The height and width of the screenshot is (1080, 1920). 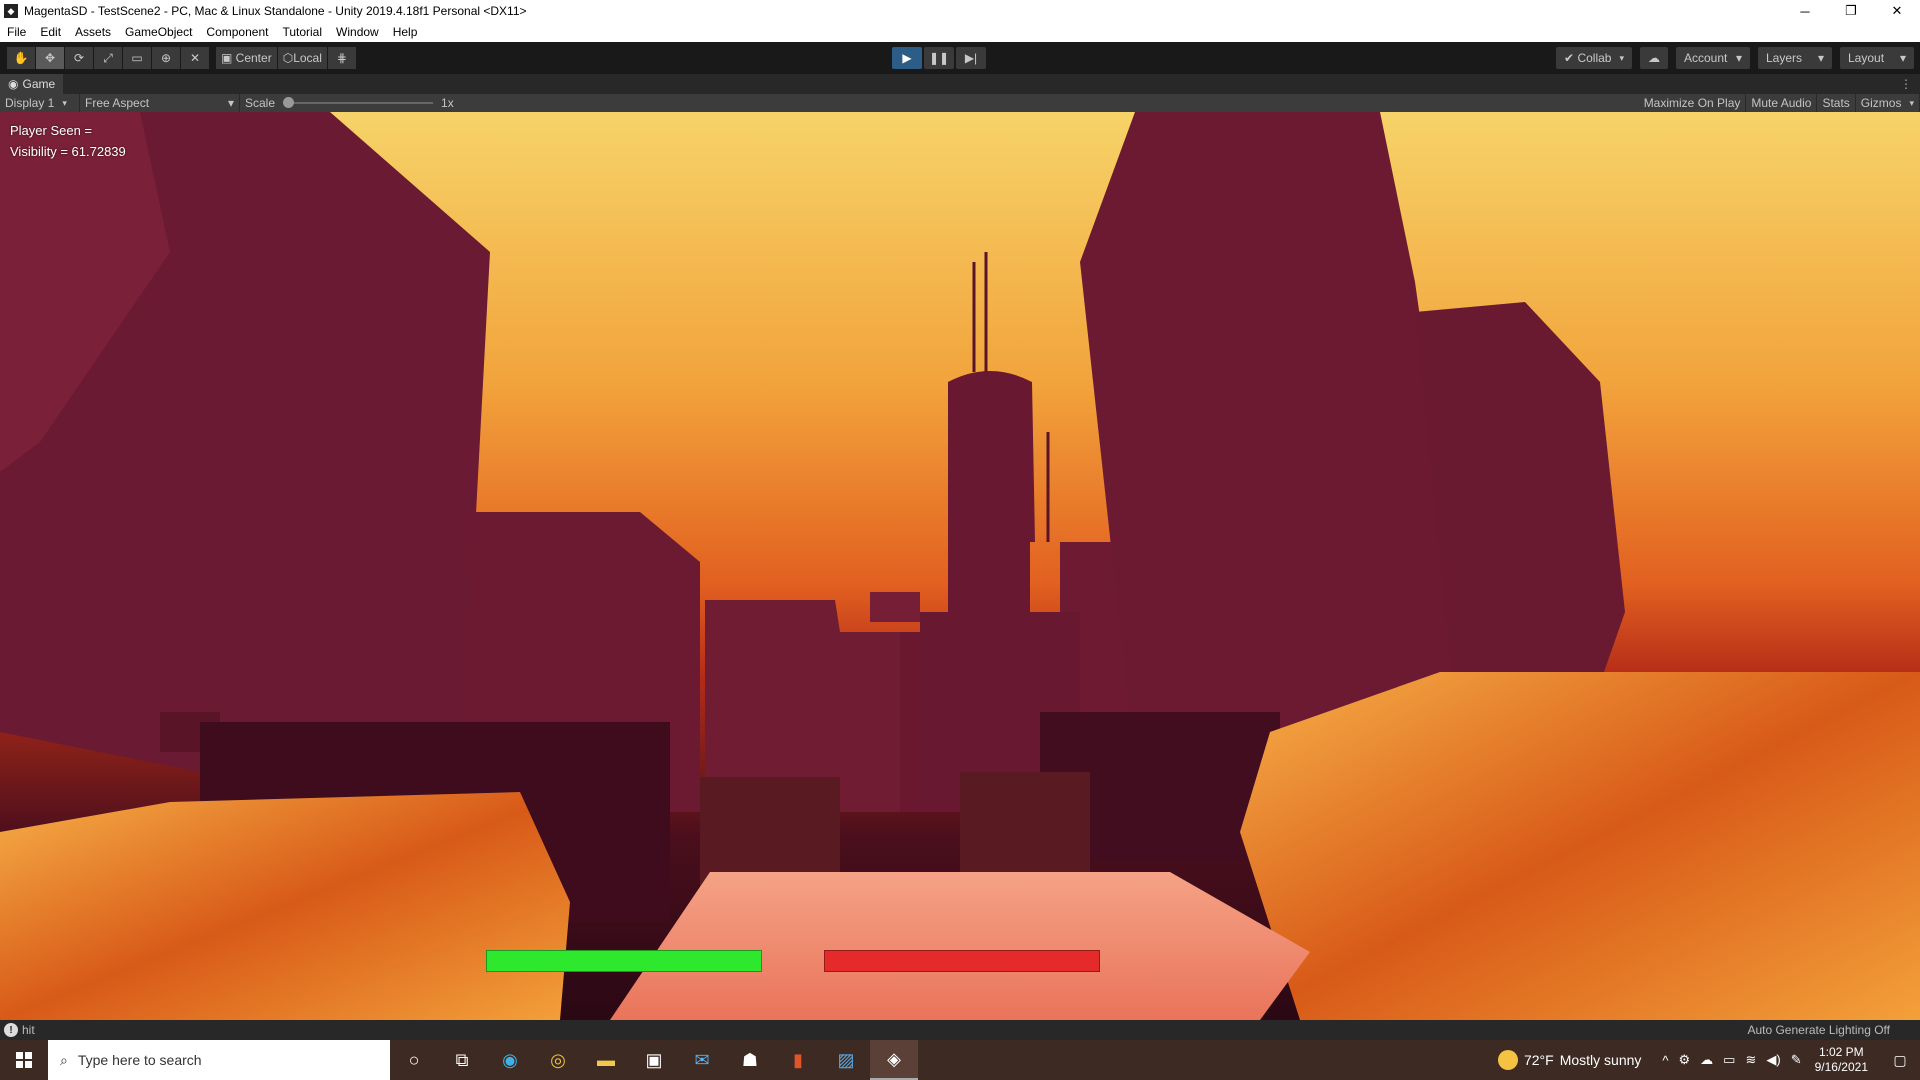 I want to click on grid-snap-icon: ⋕, so click(x=341, y=58).